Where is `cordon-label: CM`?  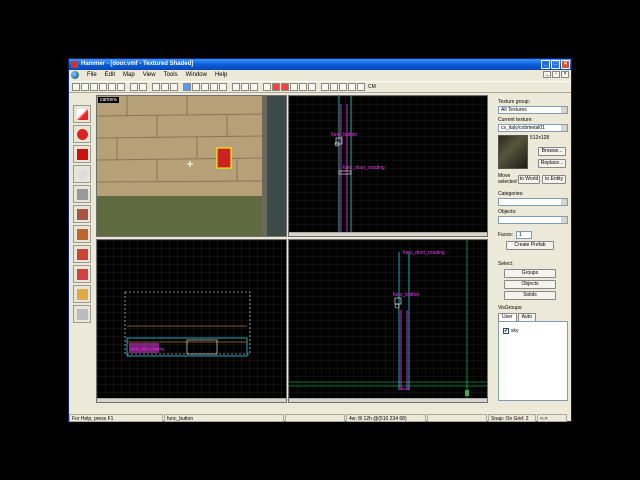 cordon-label: CM is located at coordinates (372, 87).